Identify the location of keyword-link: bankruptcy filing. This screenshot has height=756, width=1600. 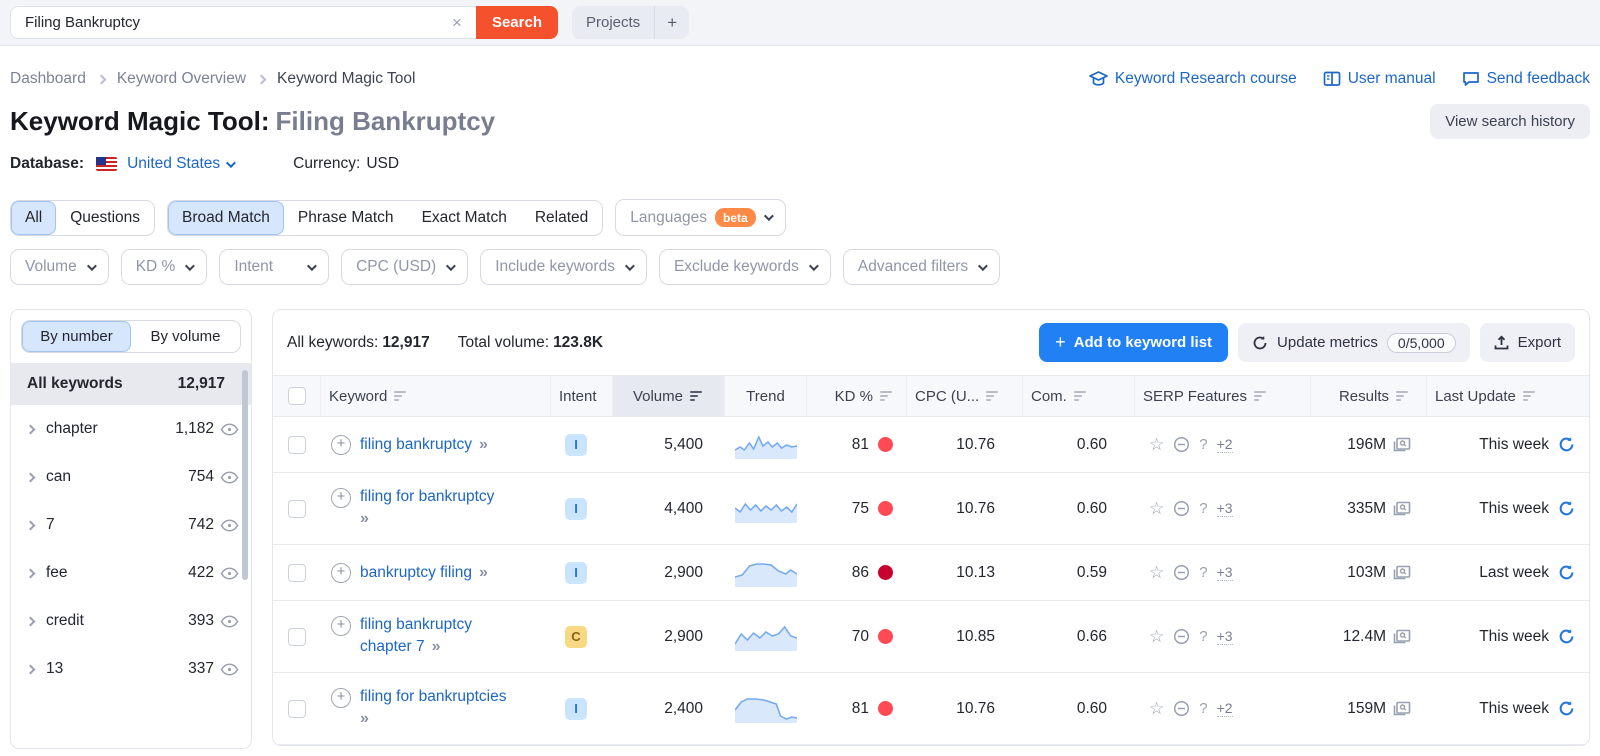
(416, 572).